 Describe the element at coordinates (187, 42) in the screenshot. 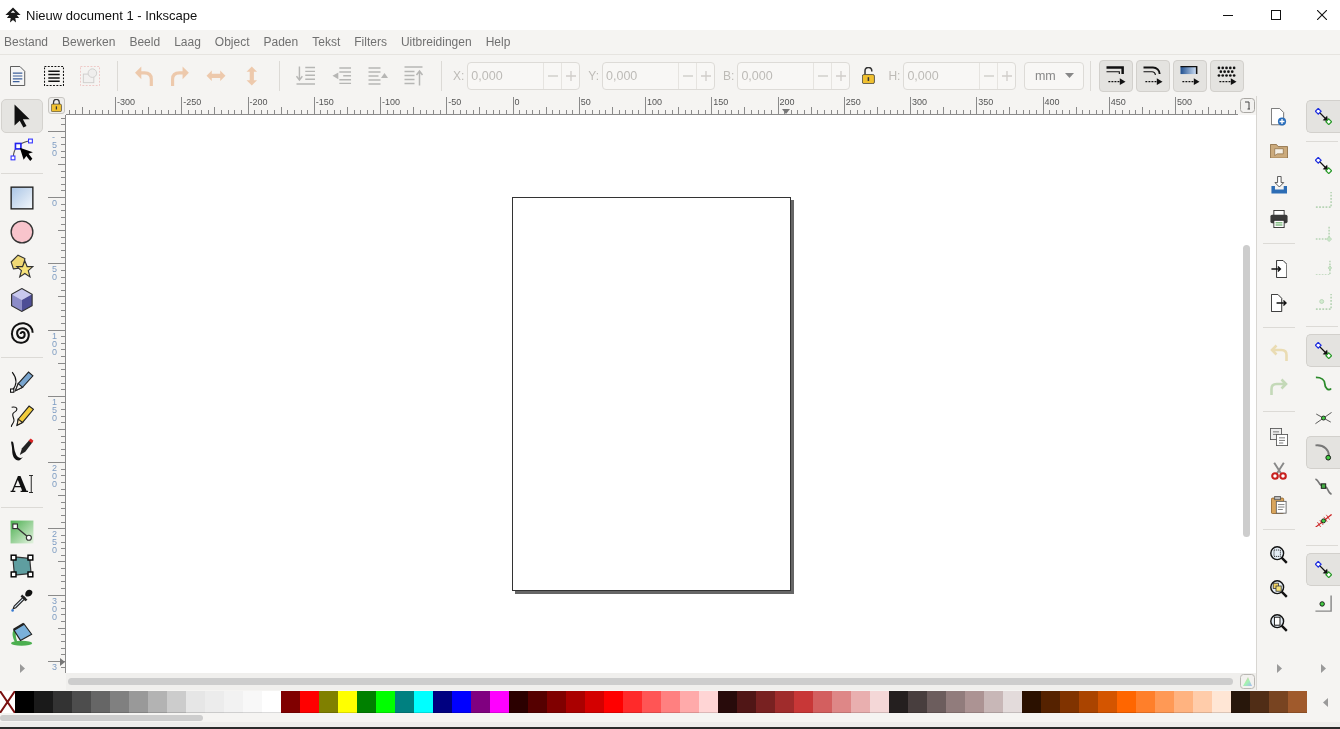

I see `menu-item: Laag` at that location.